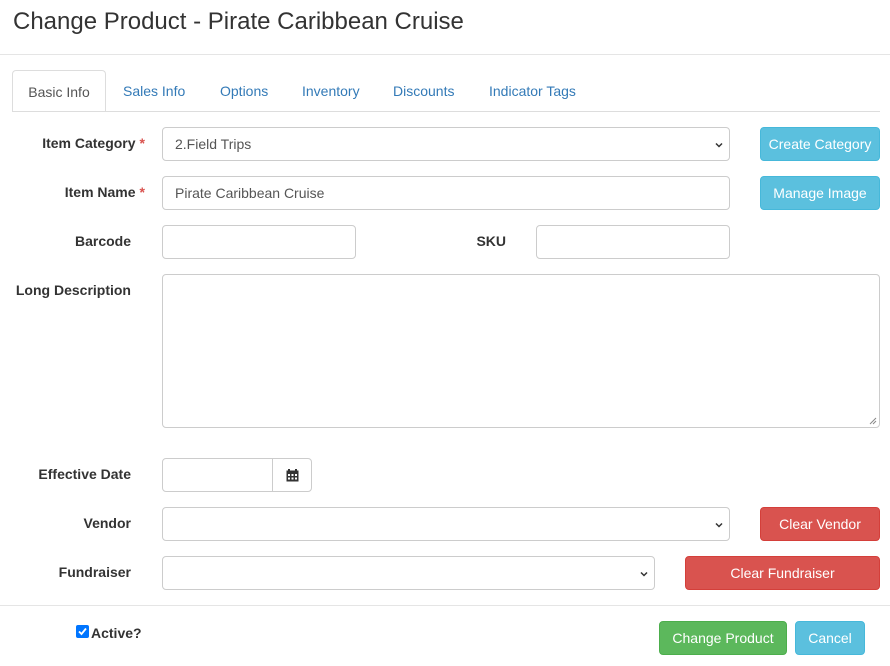  I want to click on clear-fundraiser-button: Clear Fundraiser, so click(782, 573).